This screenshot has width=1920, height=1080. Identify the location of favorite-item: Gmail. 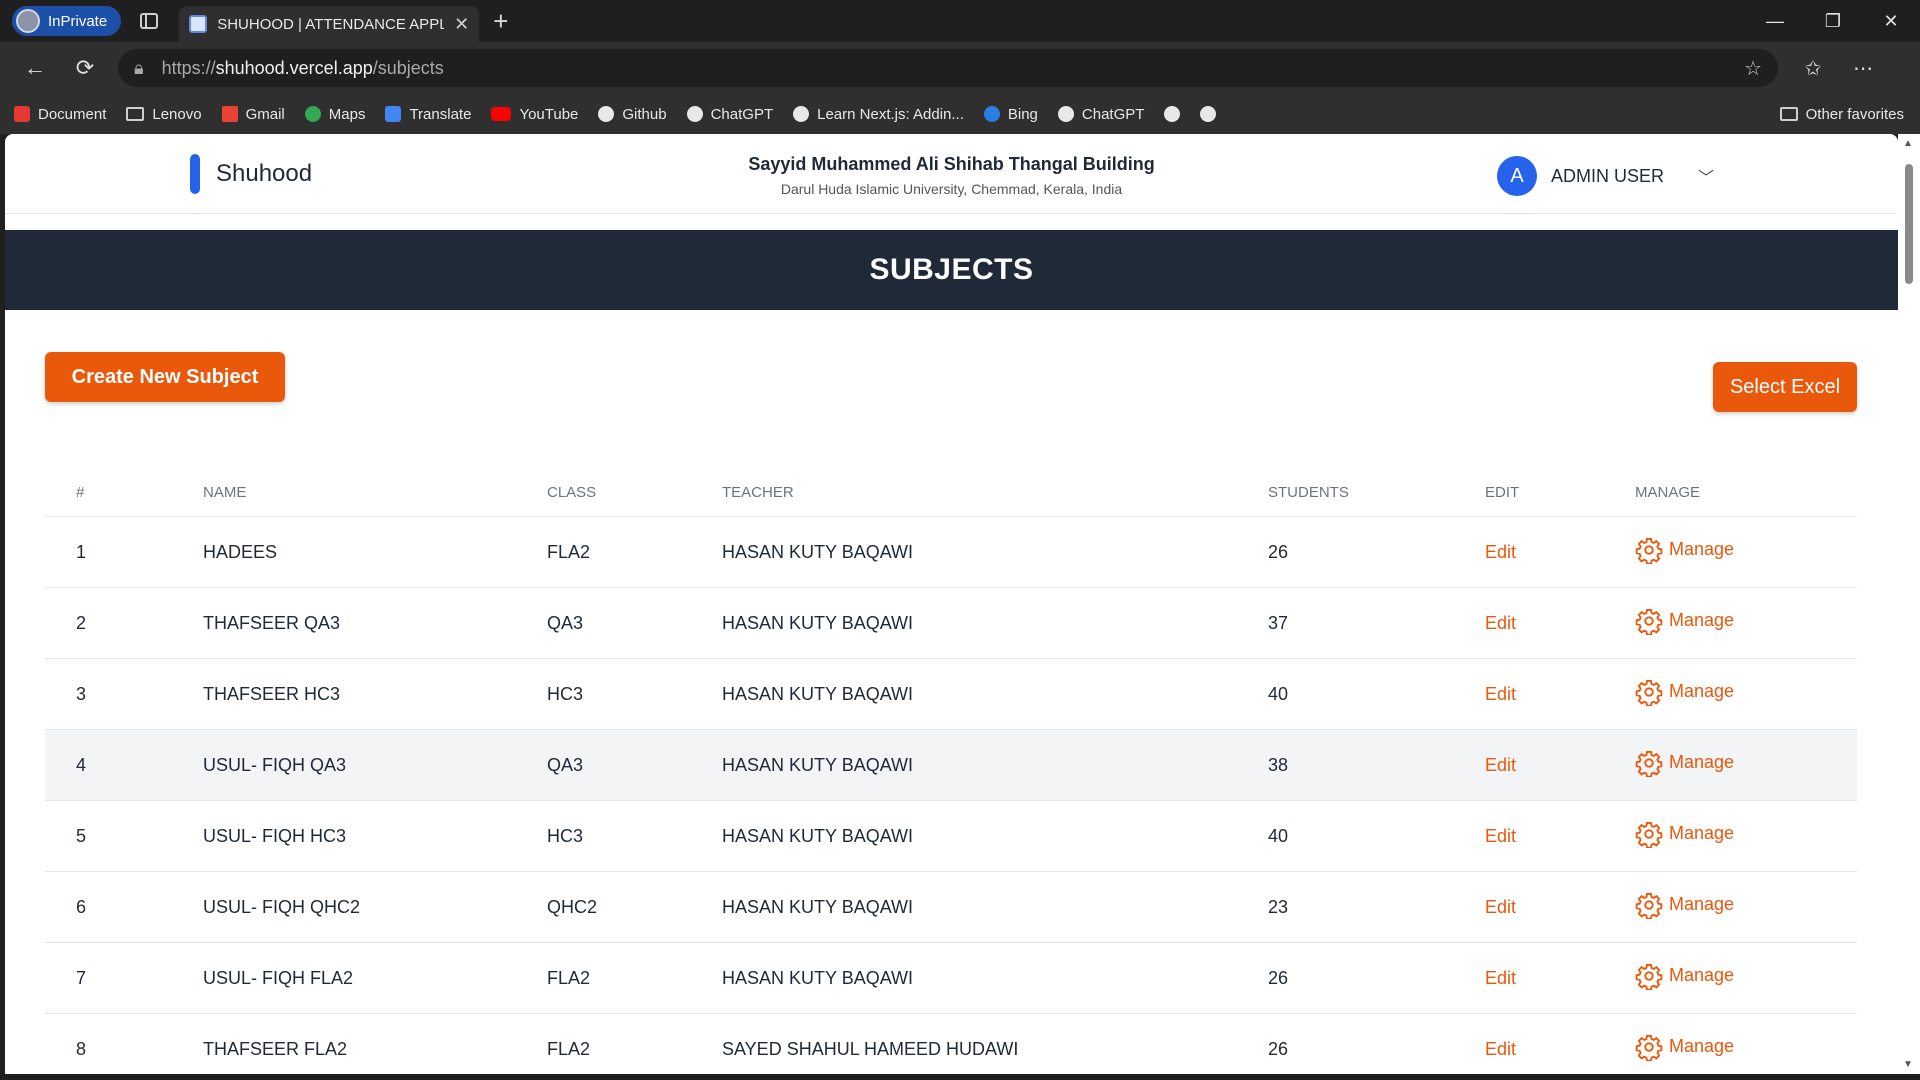
(253, 114).